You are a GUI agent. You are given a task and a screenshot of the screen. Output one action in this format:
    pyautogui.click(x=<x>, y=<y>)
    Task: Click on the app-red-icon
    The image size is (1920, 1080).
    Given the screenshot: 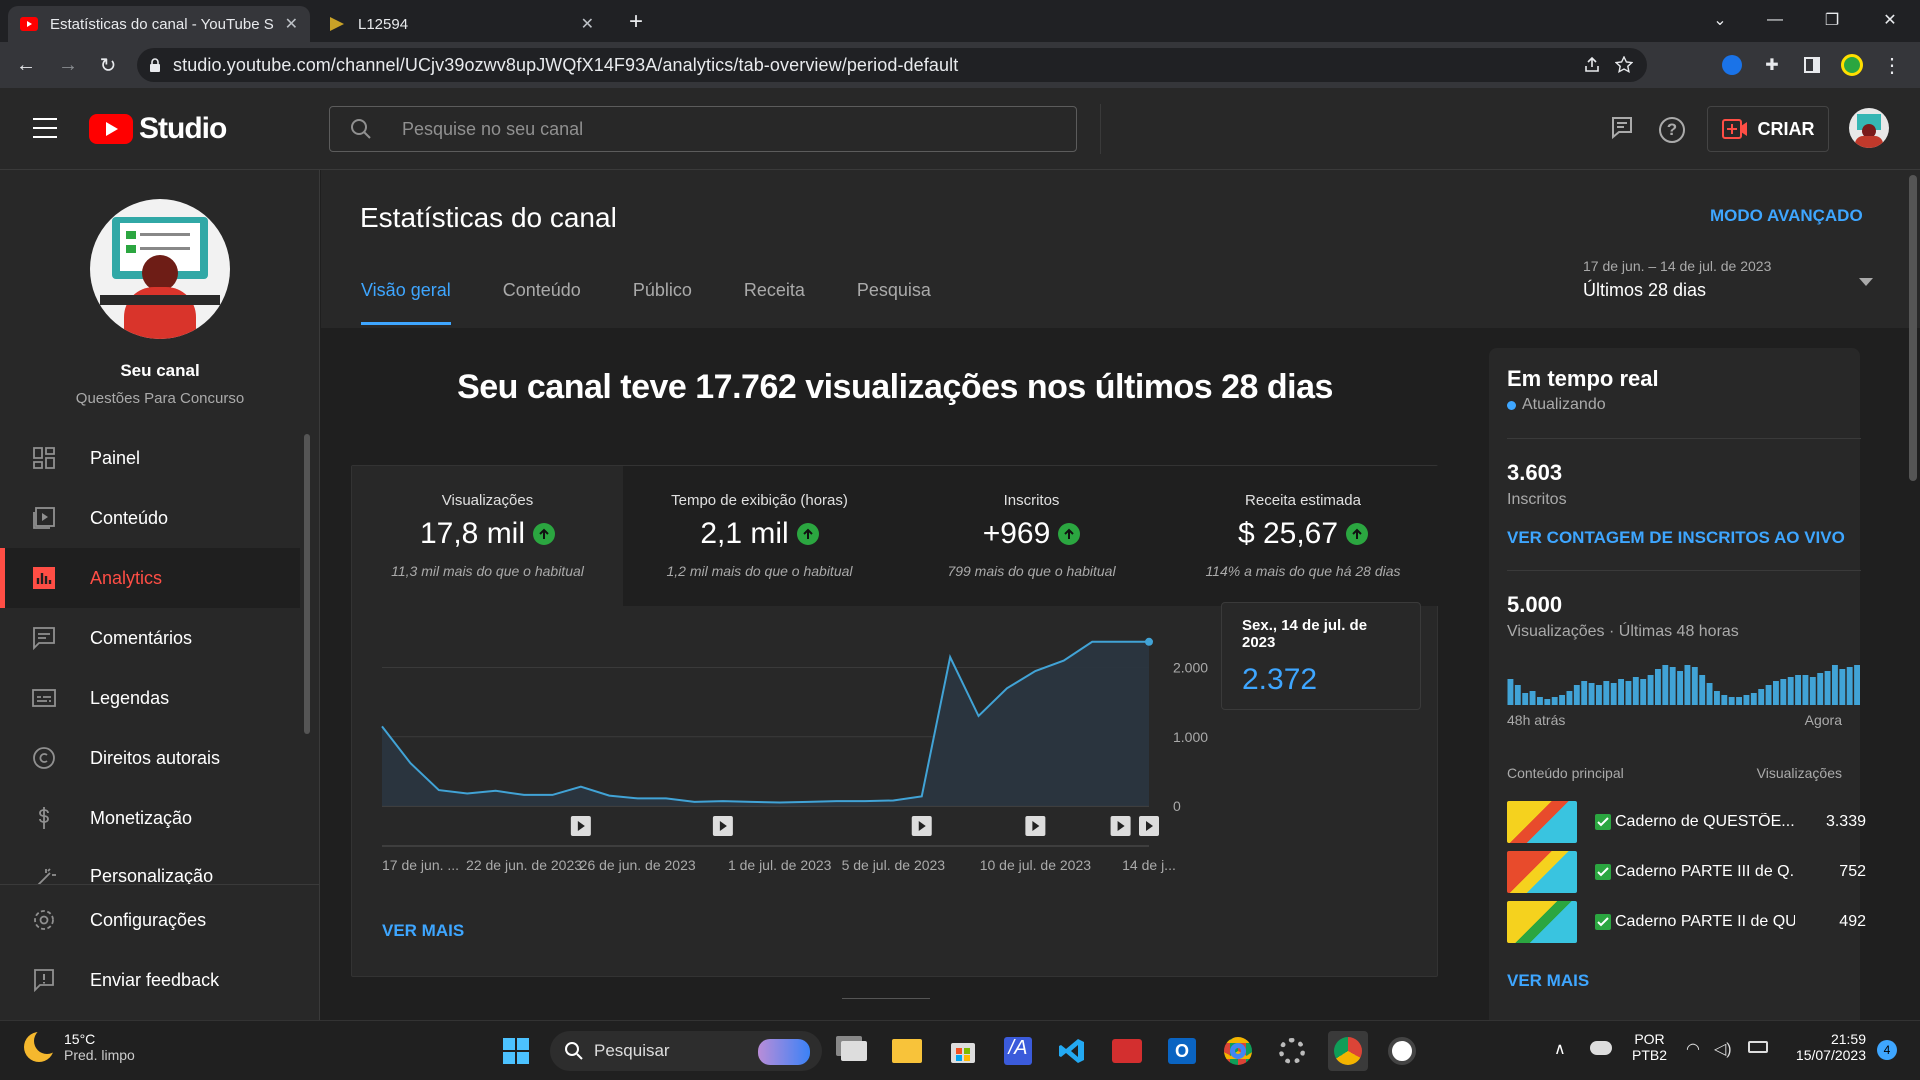 What is the action you would take?
    pyautogui.click(x=1127, y=1051)
    